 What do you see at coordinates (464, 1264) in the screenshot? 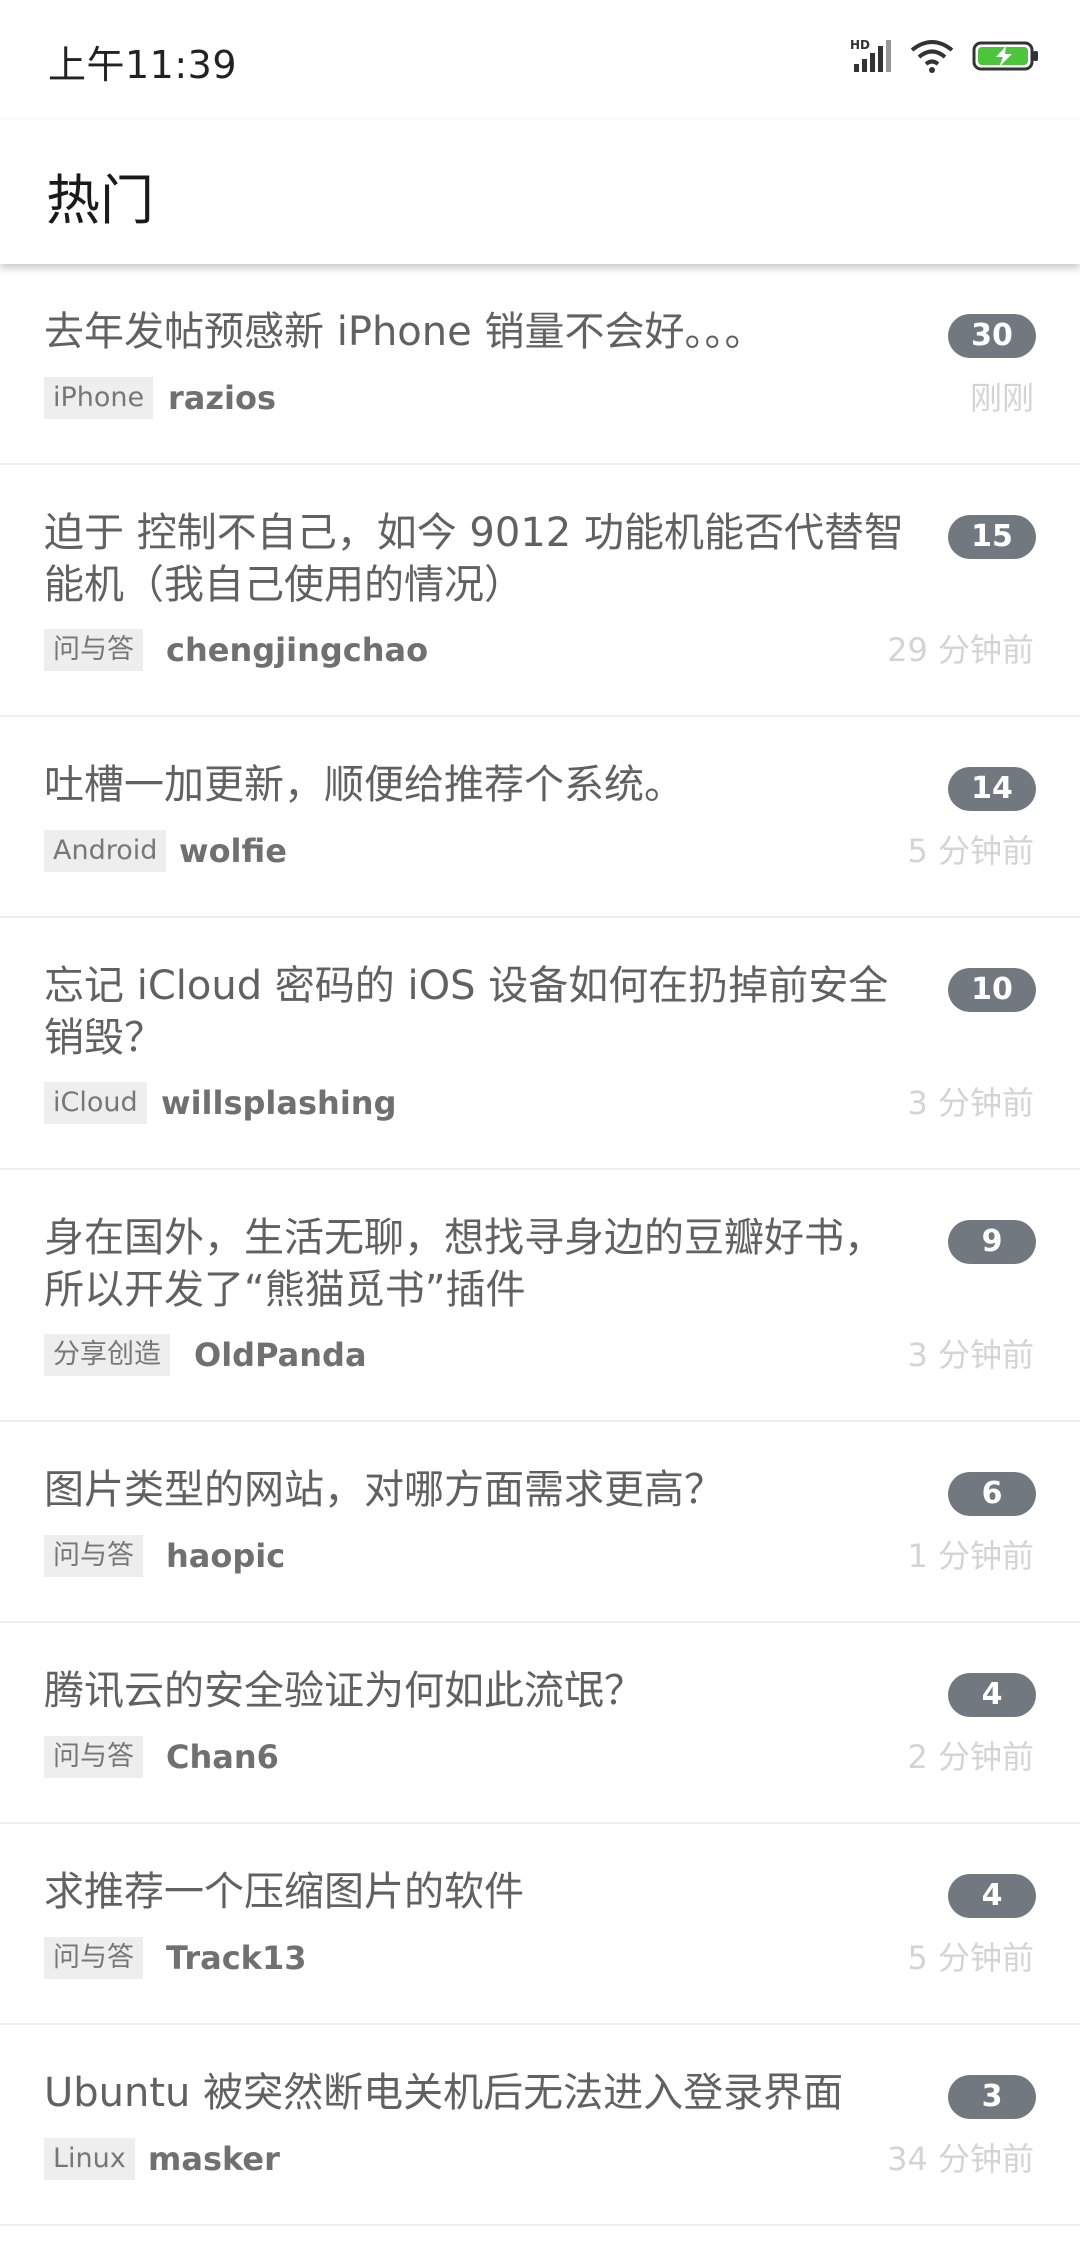
I see `topic-title: 身在国外，生活无聊，想找寻身边的豆瓣好书，所以开发了“熊猫觅书”插件` at bounding box center [464, 1264].